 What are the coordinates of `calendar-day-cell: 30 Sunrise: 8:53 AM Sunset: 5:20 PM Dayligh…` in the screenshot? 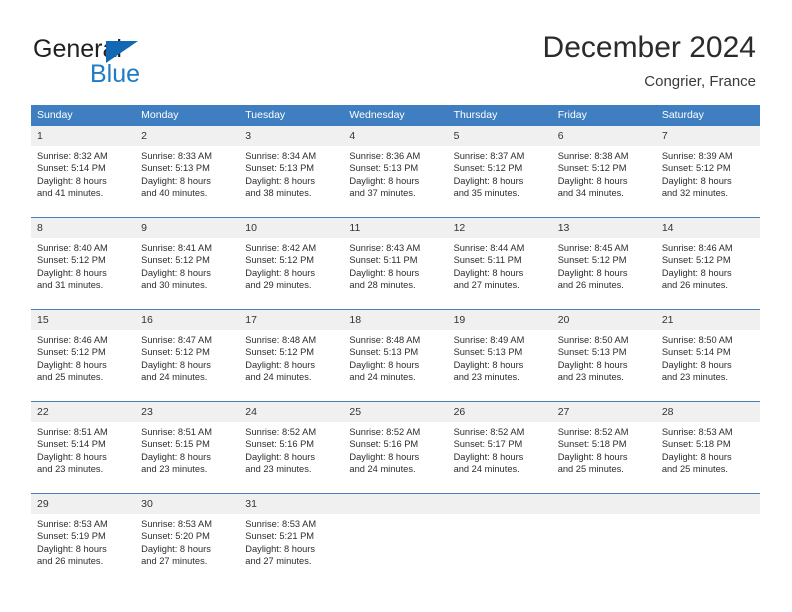 It's located at (187, 534).